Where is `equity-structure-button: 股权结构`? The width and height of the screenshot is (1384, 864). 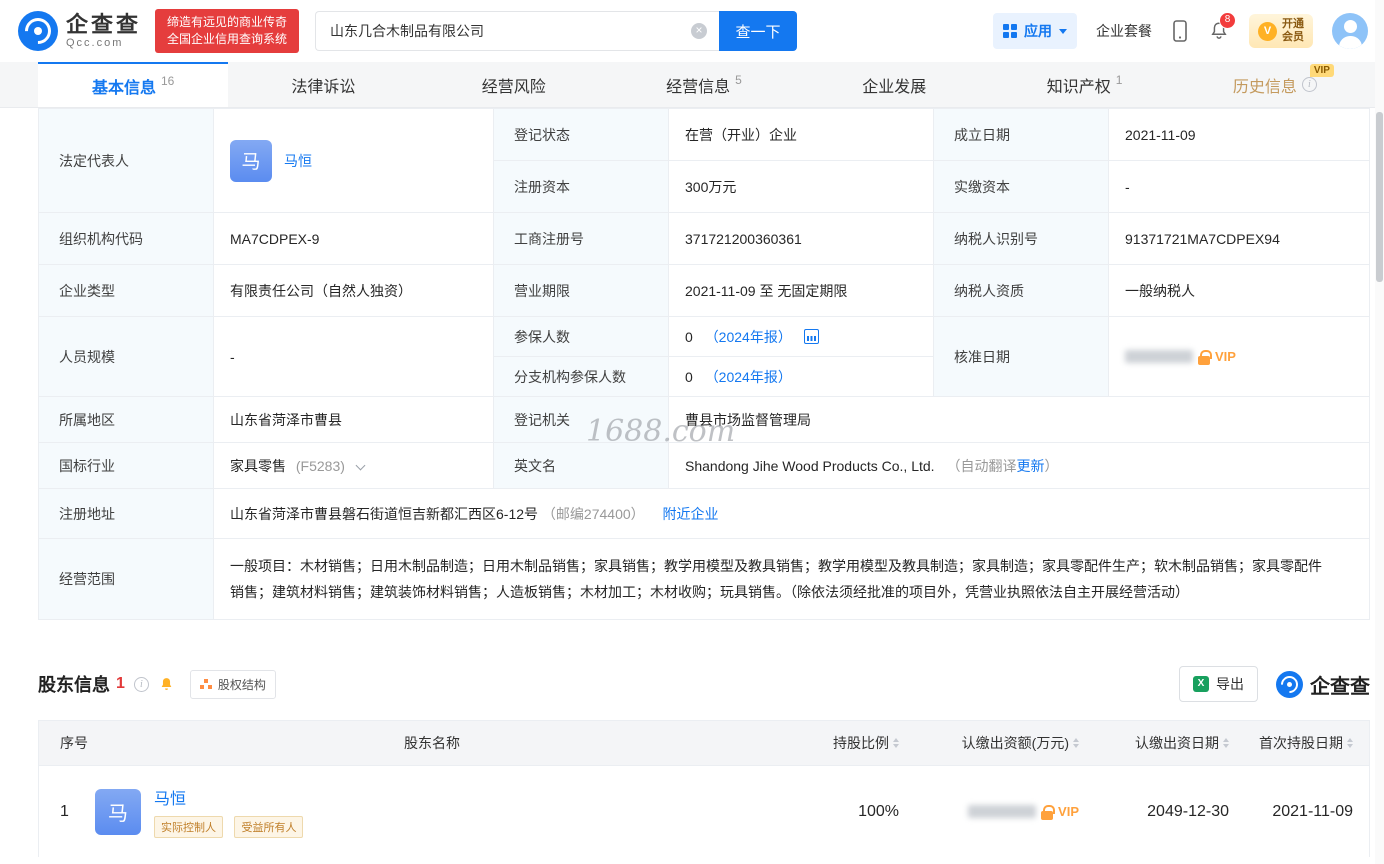
equity-structure-button: 股权结构 is located at coordinates (232, 684).